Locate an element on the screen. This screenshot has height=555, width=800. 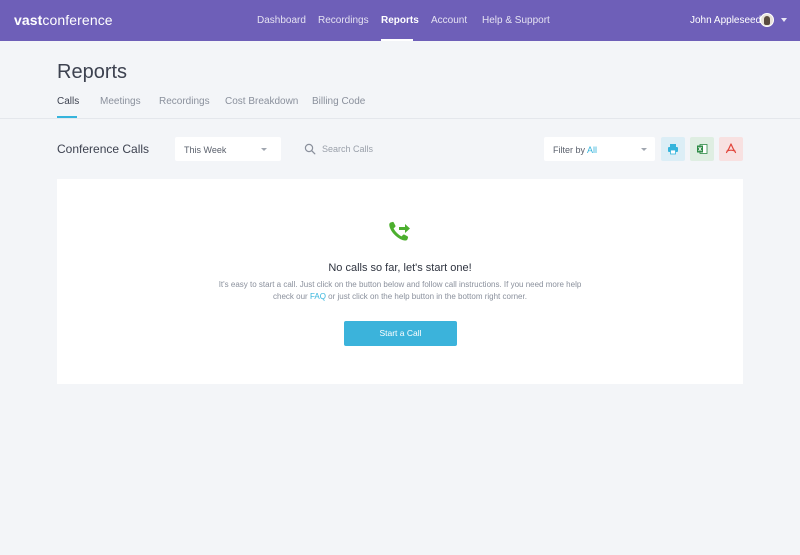
excel-icon is located at coordinates (702, 149).